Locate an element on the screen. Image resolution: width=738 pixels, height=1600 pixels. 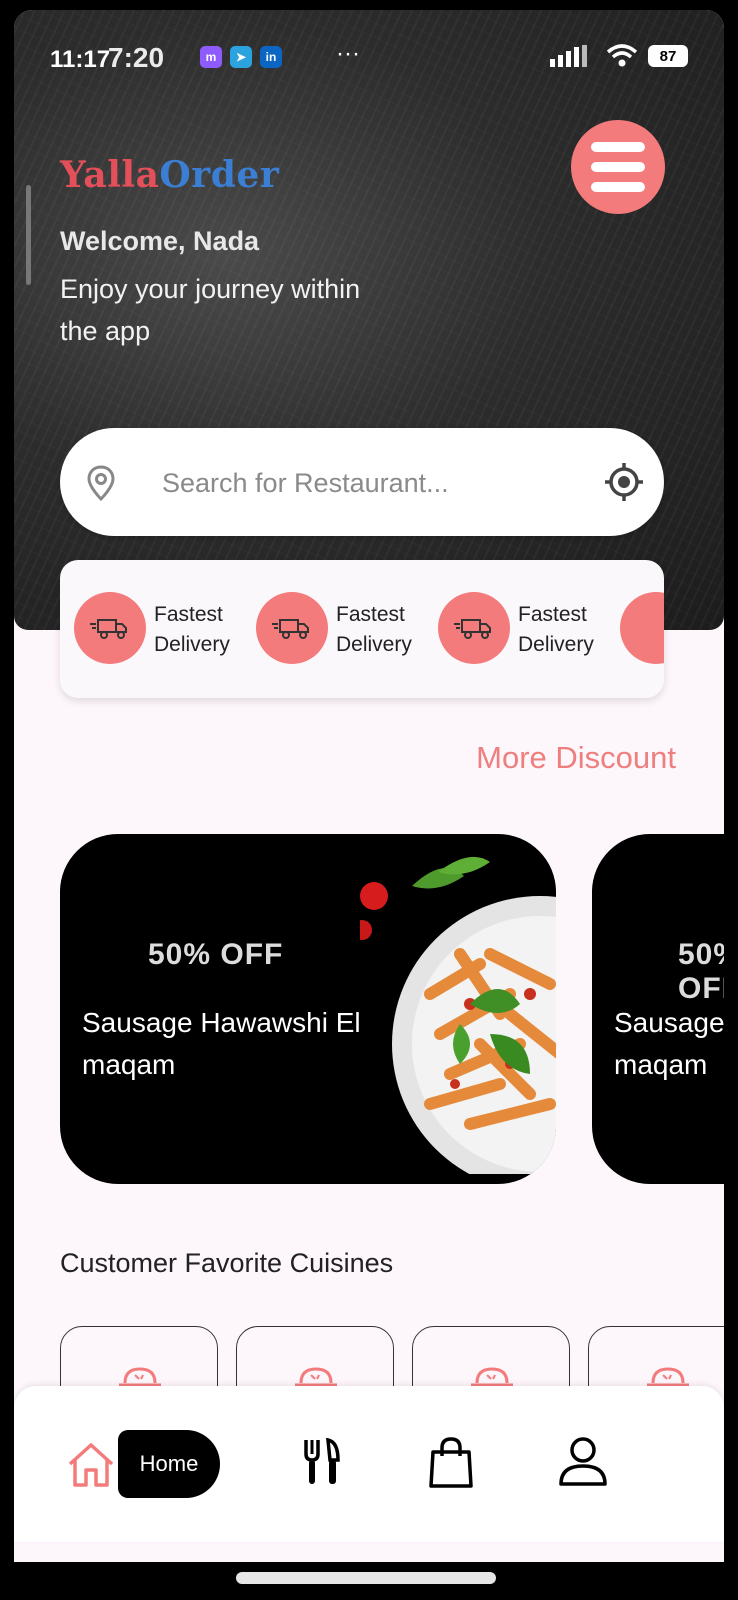
signal-icon is located at coordinates (568, 56).